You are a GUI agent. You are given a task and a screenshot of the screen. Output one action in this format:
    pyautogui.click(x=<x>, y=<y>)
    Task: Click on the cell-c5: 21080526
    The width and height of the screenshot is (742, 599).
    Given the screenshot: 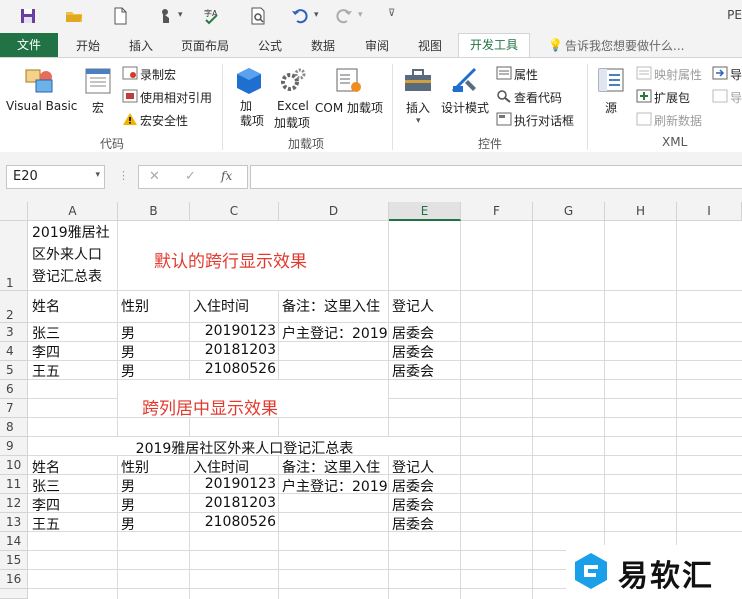 What is the action you would take?
    pyautogui.click(x=233, y=369)
    